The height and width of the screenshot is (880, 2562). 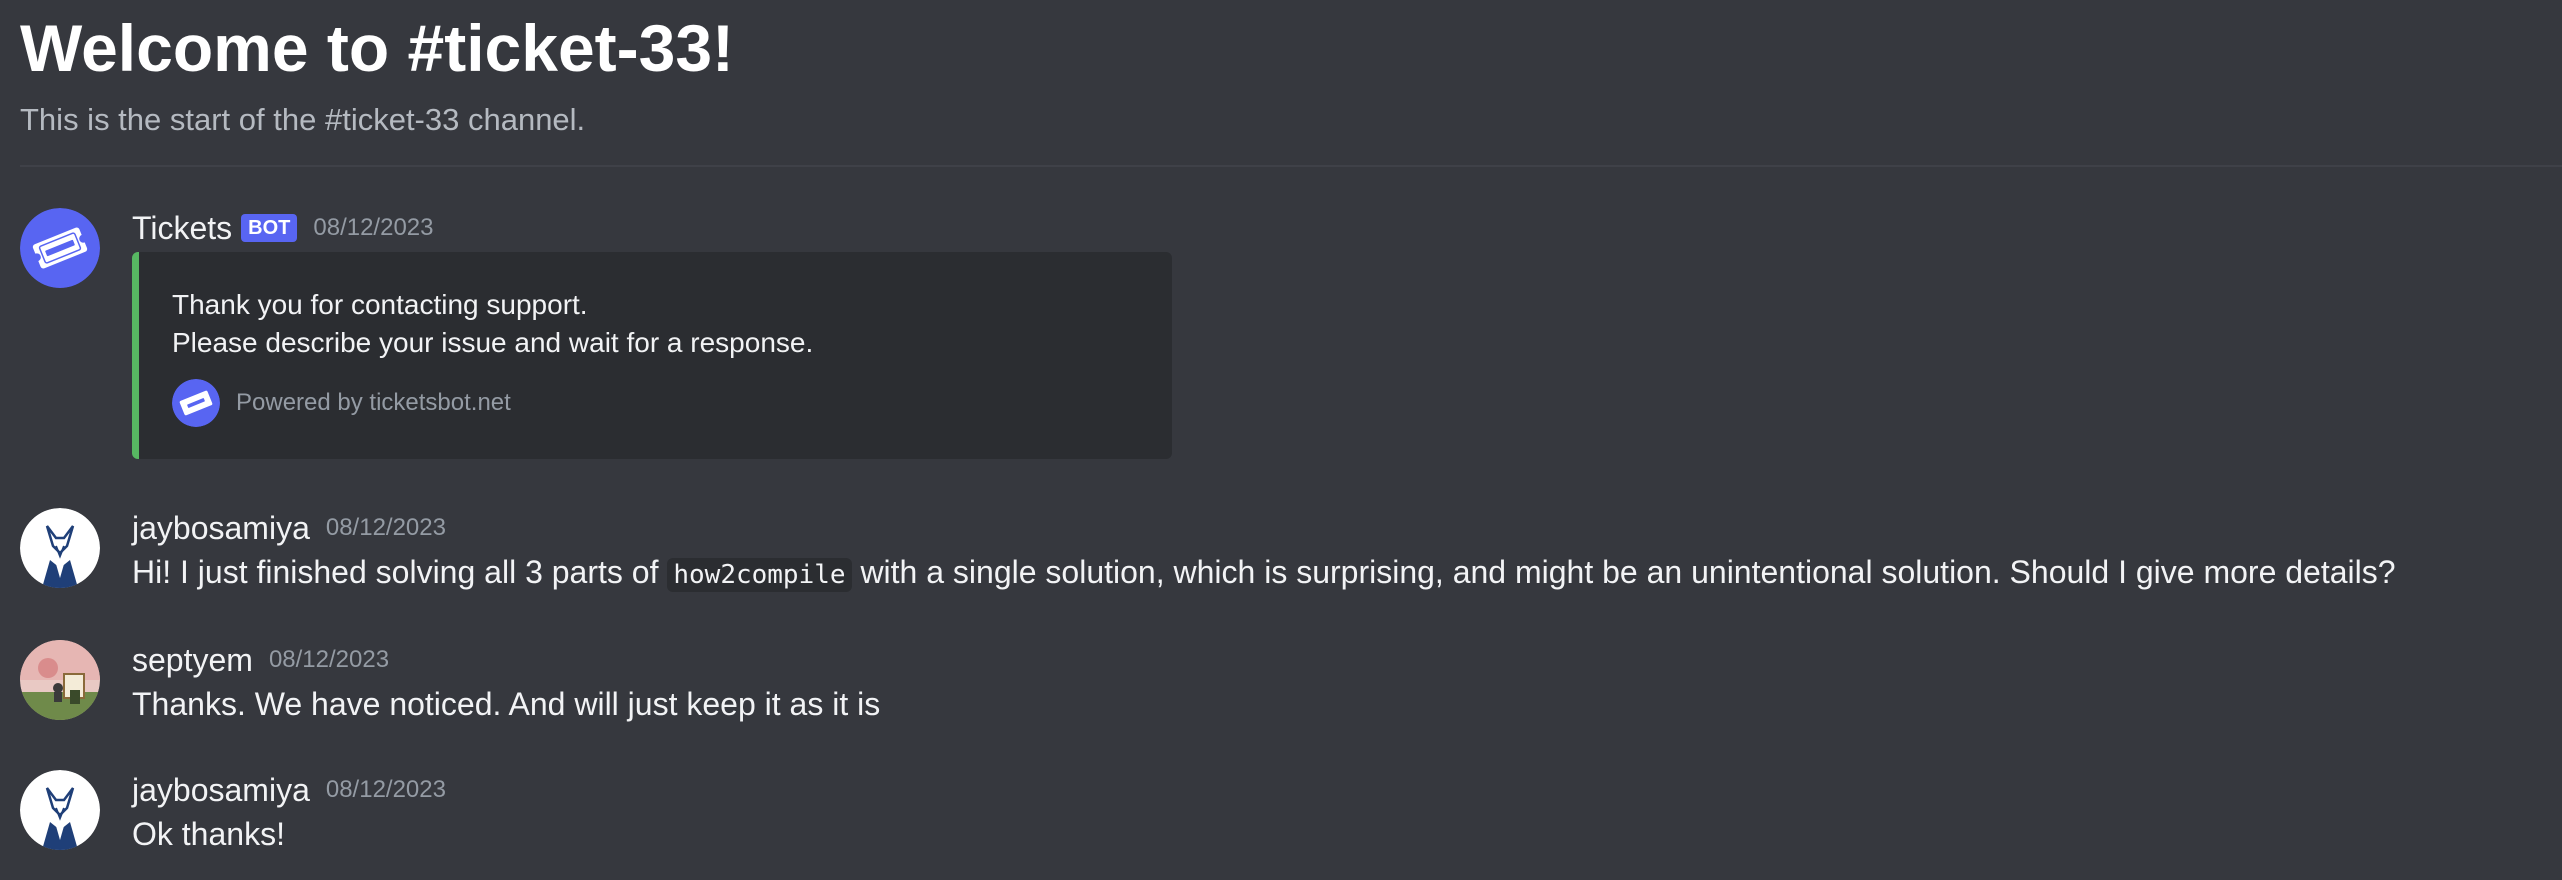 What do you see at coordinates (1291, 166) in the screenshot?
I see `divider` at bounding box center [1291, 166].